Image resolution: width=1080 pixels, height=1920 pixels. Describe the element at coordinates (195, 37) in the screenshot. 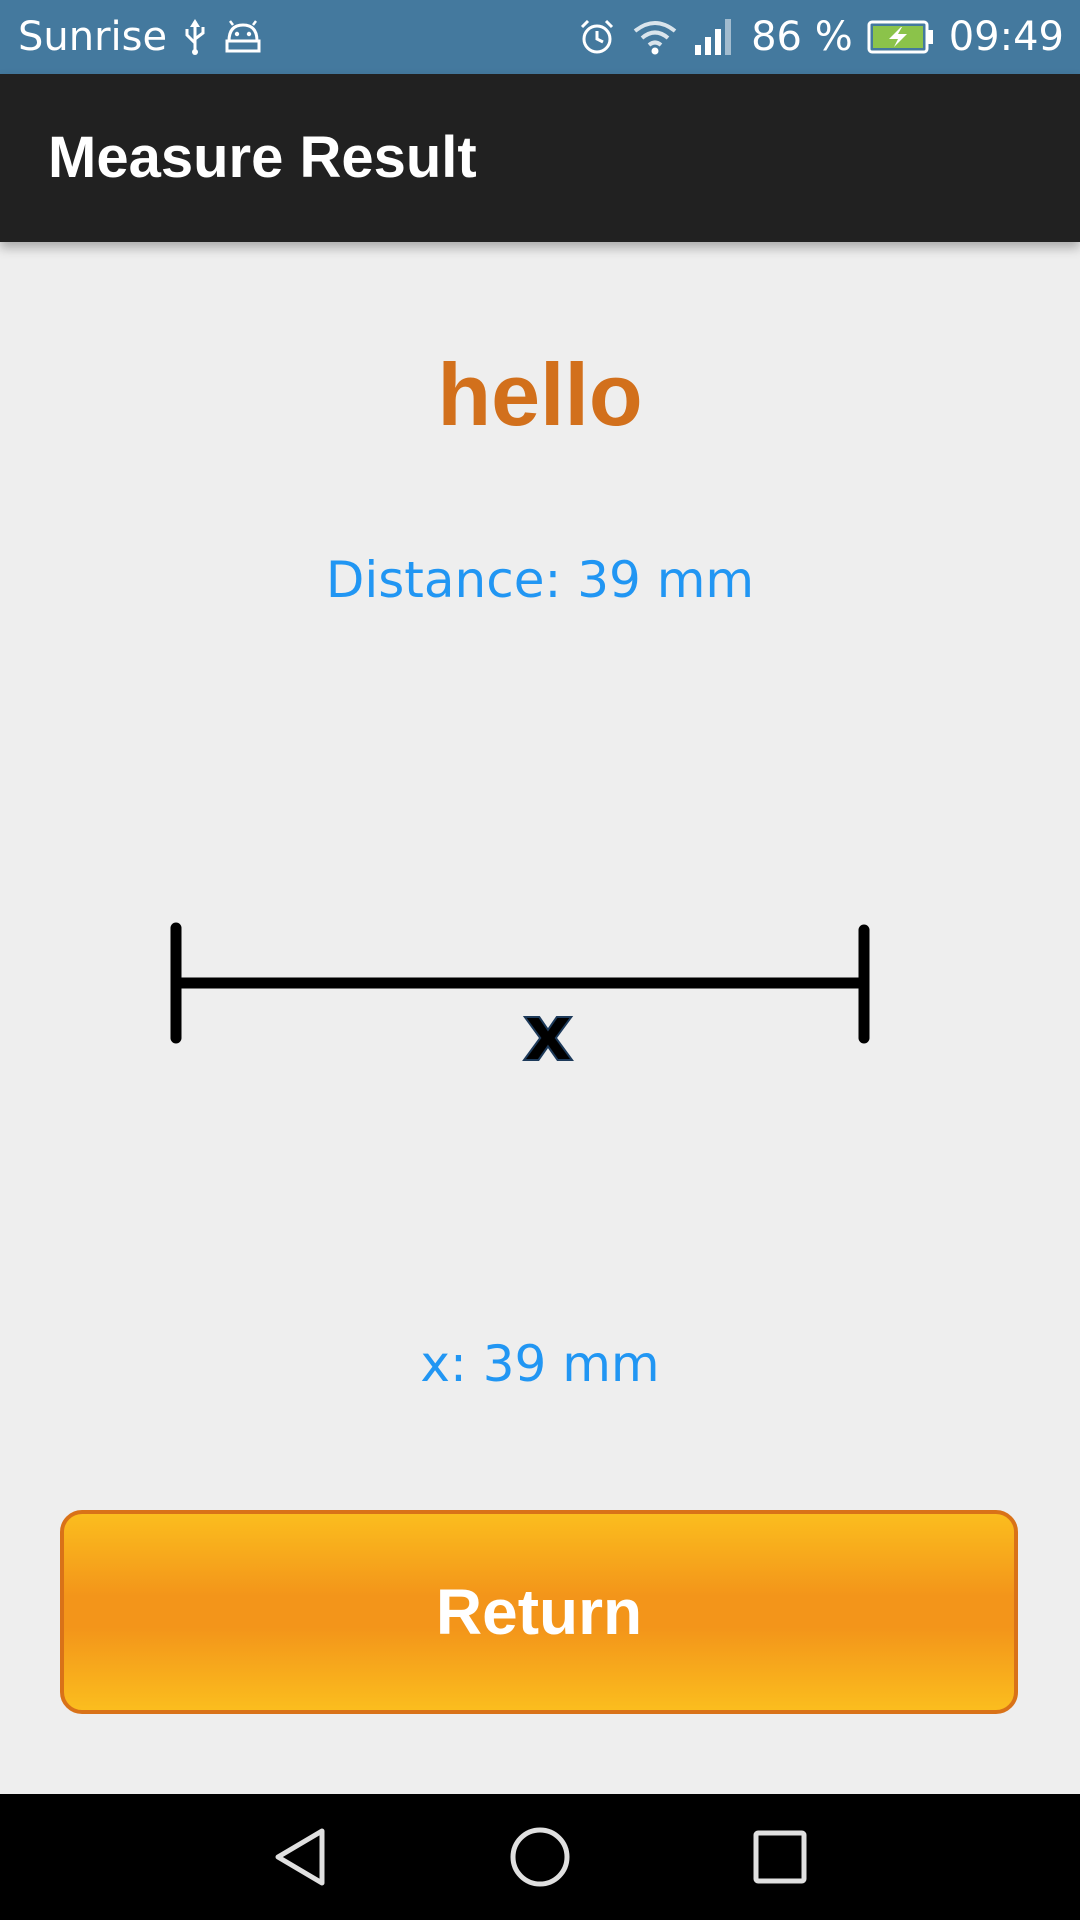

I see `usb-icon` at that location.